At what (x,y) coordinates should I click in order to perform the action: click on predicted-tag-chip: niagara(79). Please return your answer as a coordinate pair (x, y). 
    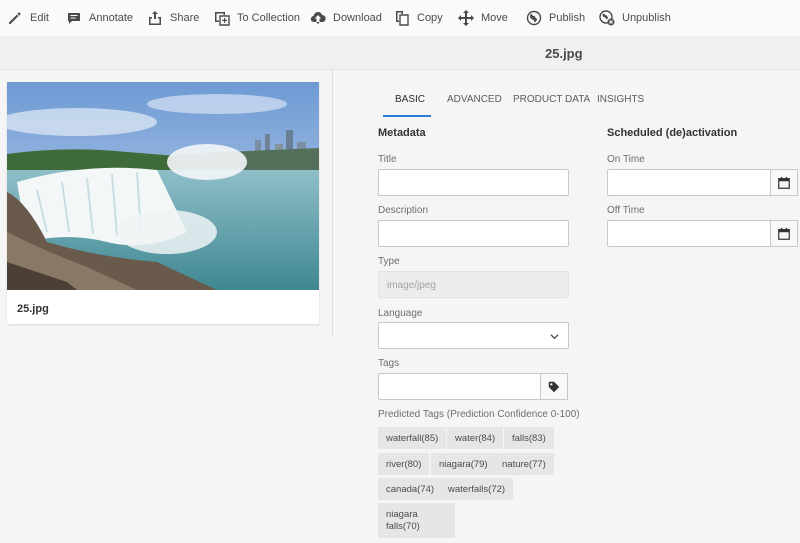
    Looking at the image, I should click on (463, 464).